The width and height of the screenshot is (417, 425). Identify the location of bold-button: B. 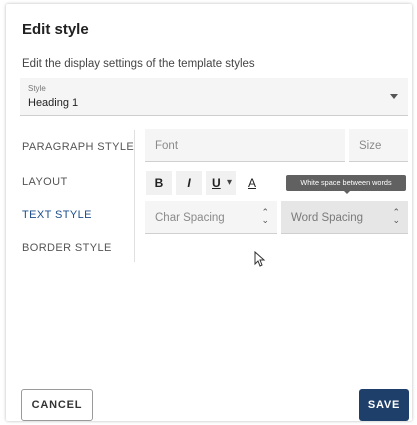
(159, 183).